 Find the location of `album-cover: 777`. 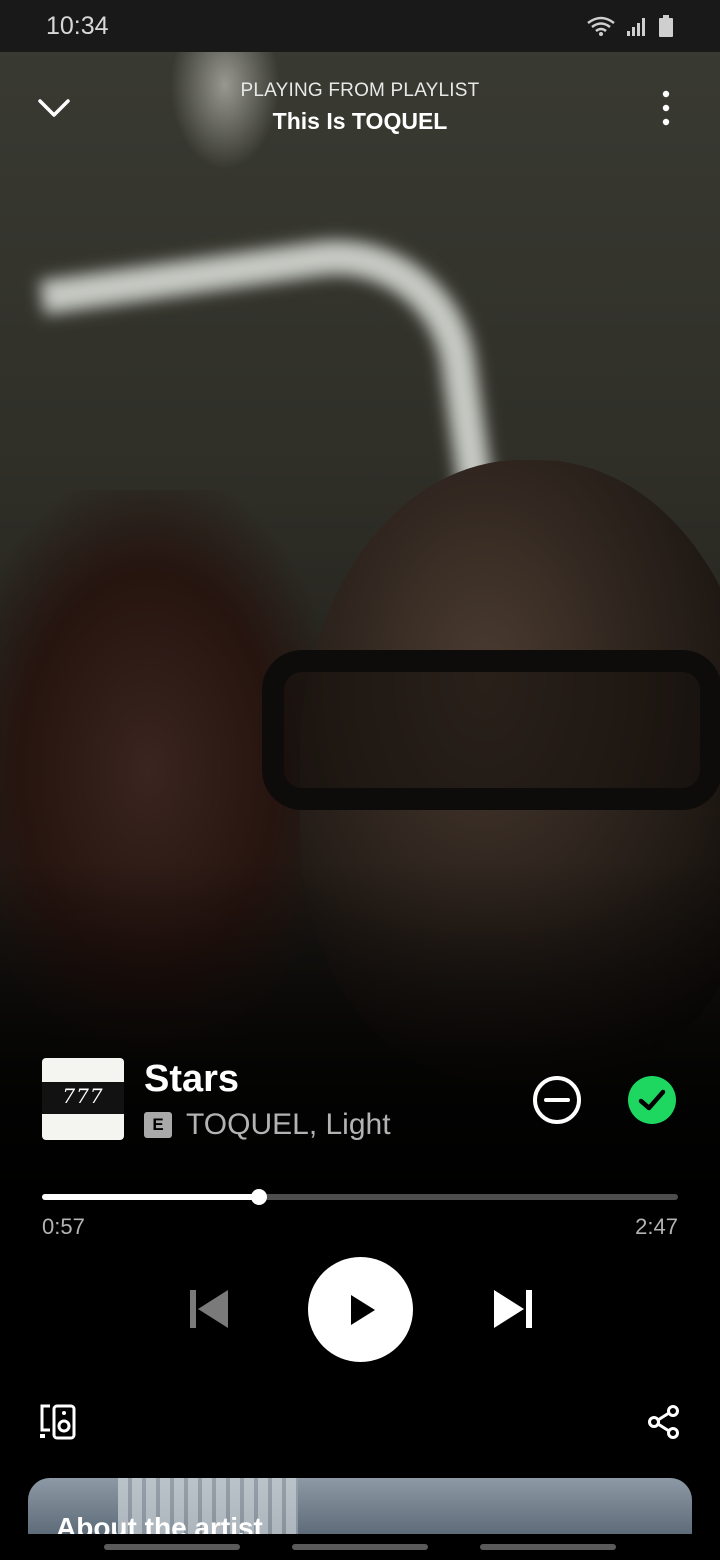

album-cover: 777 is located at coordinates (83, 1099).